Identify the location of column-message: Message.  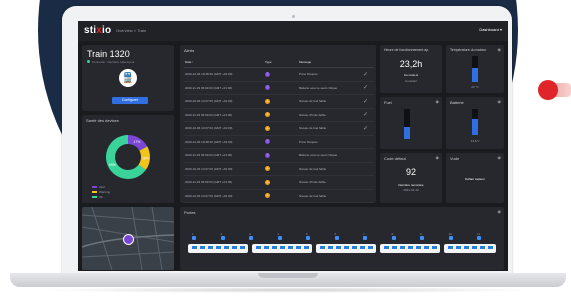
(330, 62).